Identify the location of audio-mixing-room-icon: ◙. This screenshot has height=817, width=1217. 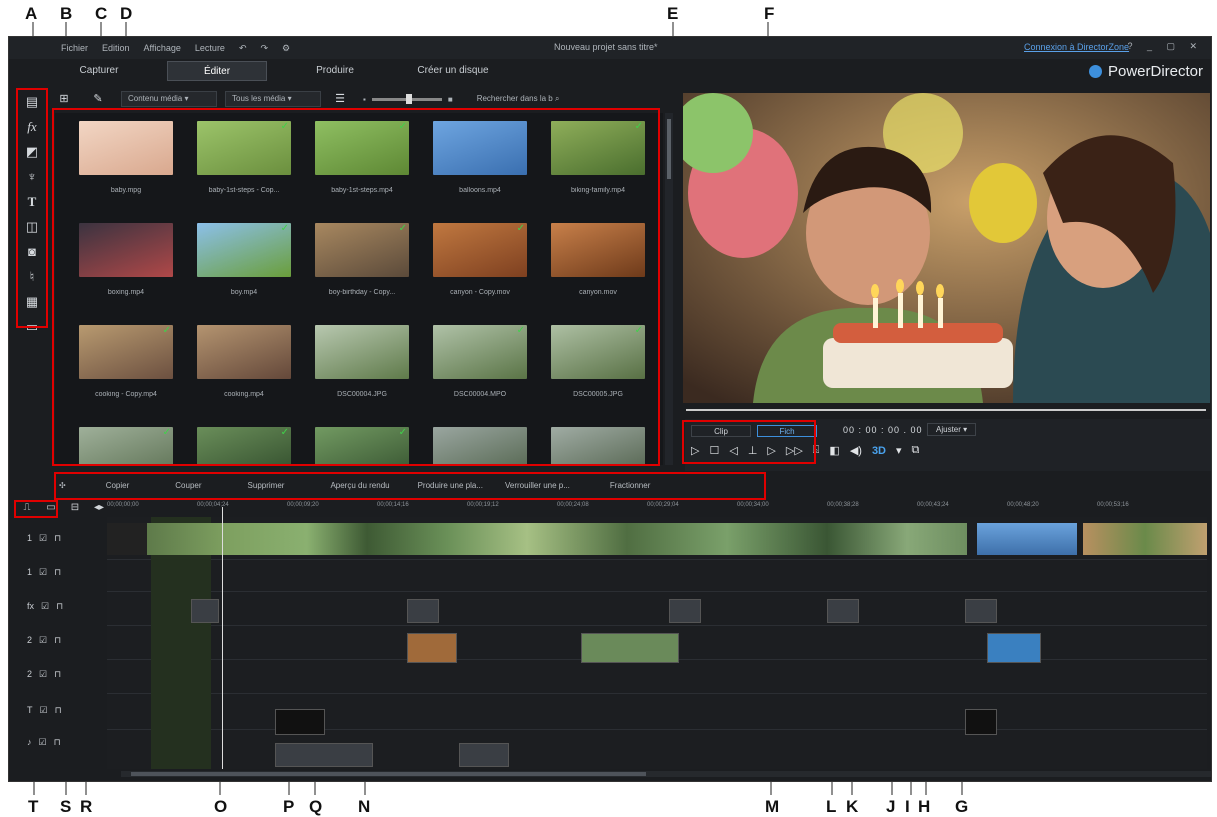
(32, 252).